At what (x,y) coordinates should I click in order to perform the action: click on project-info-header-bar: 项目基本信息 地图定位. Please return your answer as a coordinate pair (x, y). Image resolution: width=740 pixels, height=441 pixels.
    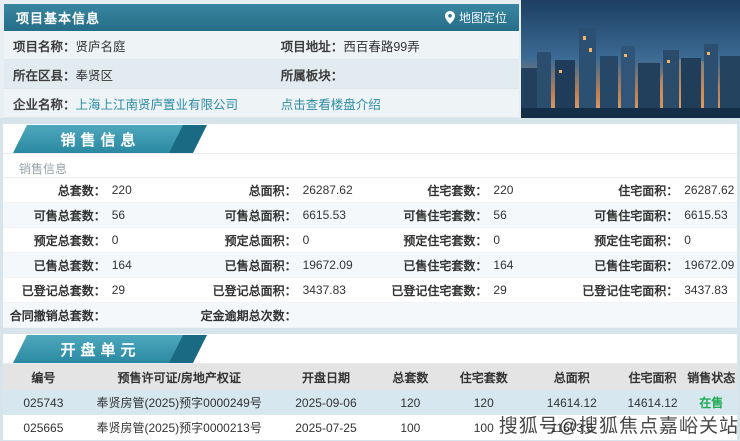
    Looking at the image, I should click on (261, 17).